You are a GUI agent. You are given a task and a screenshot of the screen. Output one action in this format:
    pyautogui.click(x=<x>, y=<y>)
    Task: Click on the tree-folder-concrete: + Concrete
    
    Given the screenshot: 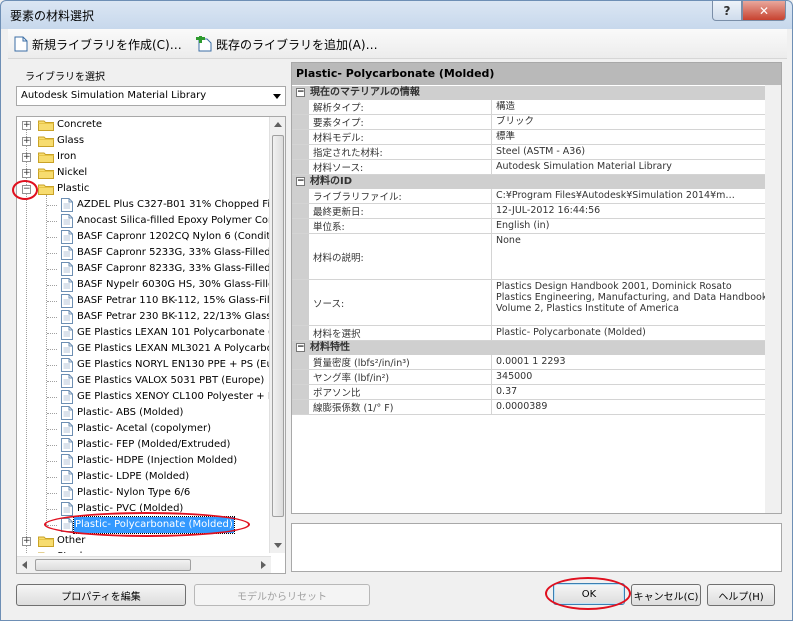 What is the action you would take?
    pyautogui.click(x=144, y=125)
    